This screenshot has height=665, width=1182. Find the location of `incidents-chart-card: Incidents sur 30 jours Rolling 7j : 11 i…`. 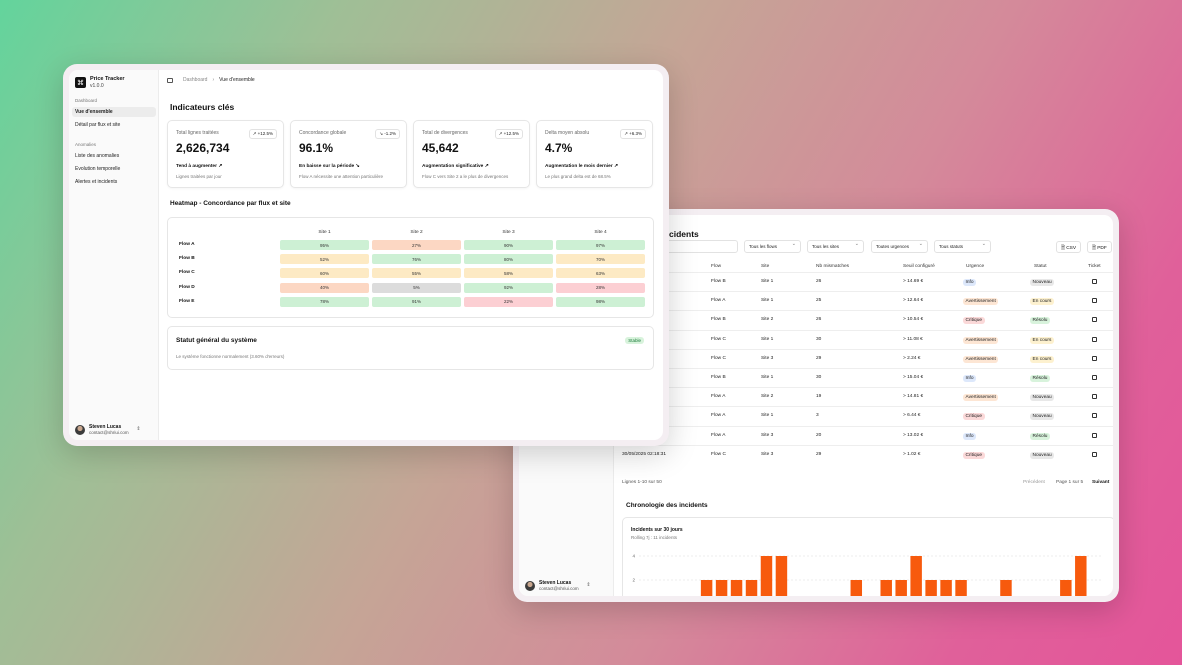

incidents-chart-card: Incidents sur 30 jours Rolling 7j : 11 i… is located at coordinates (867, 556).